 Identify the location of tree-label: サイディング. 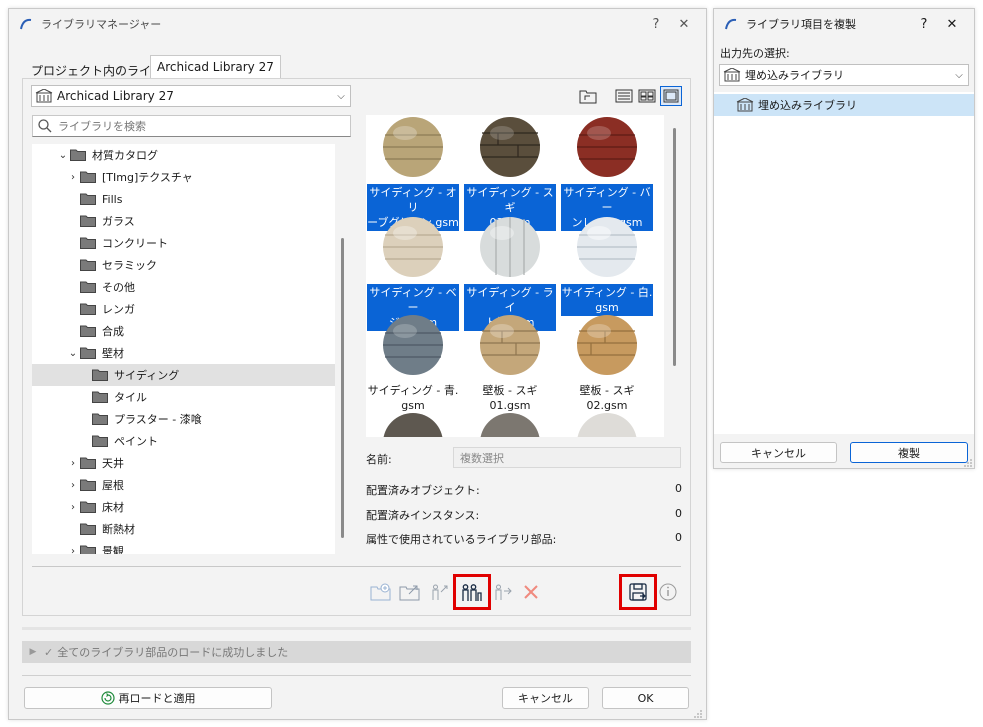
(147, 375).